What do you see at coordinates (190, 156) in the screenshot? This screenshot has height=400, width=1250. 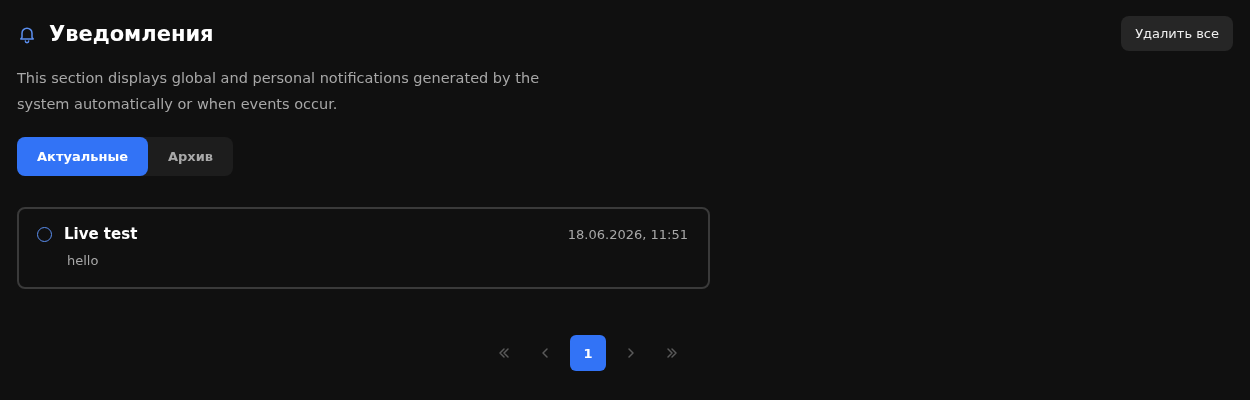 I see `tab: Архив` at bounding box center [190, 156].